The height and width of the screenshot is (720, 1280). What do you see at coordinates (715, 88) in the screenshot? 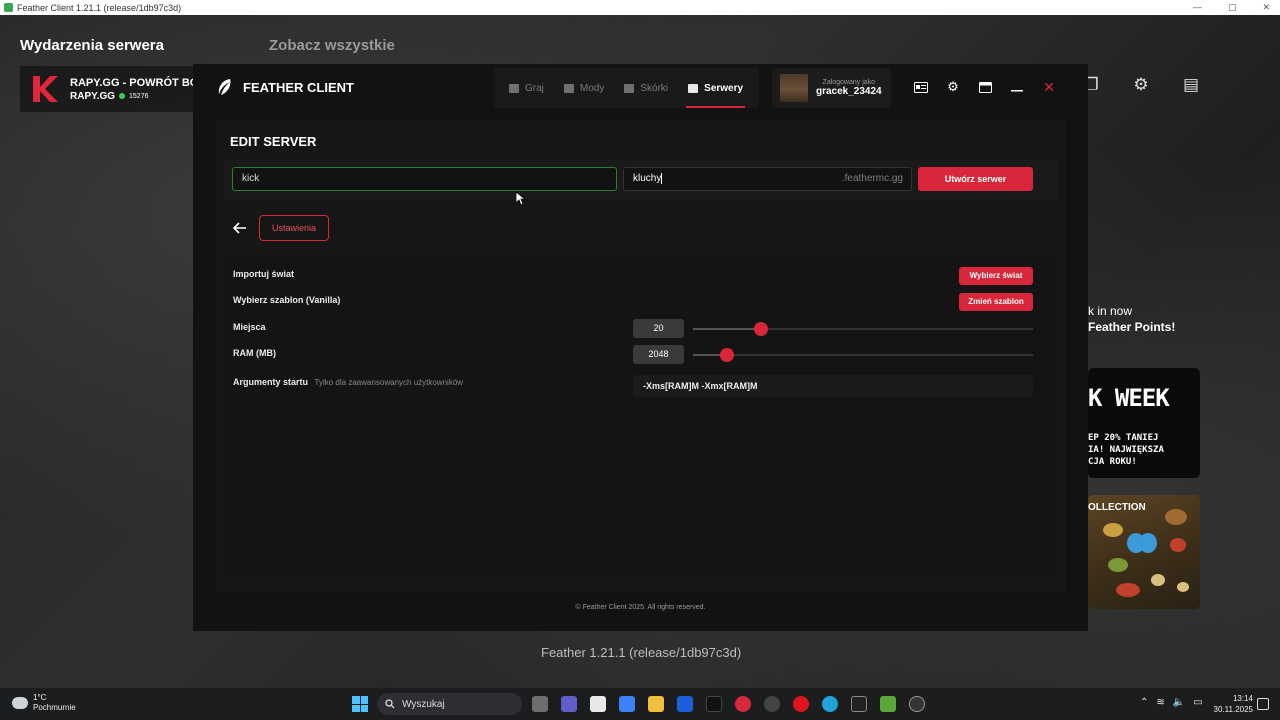
I see `nav-servers: Serwery` at bounding box center [715, 88].